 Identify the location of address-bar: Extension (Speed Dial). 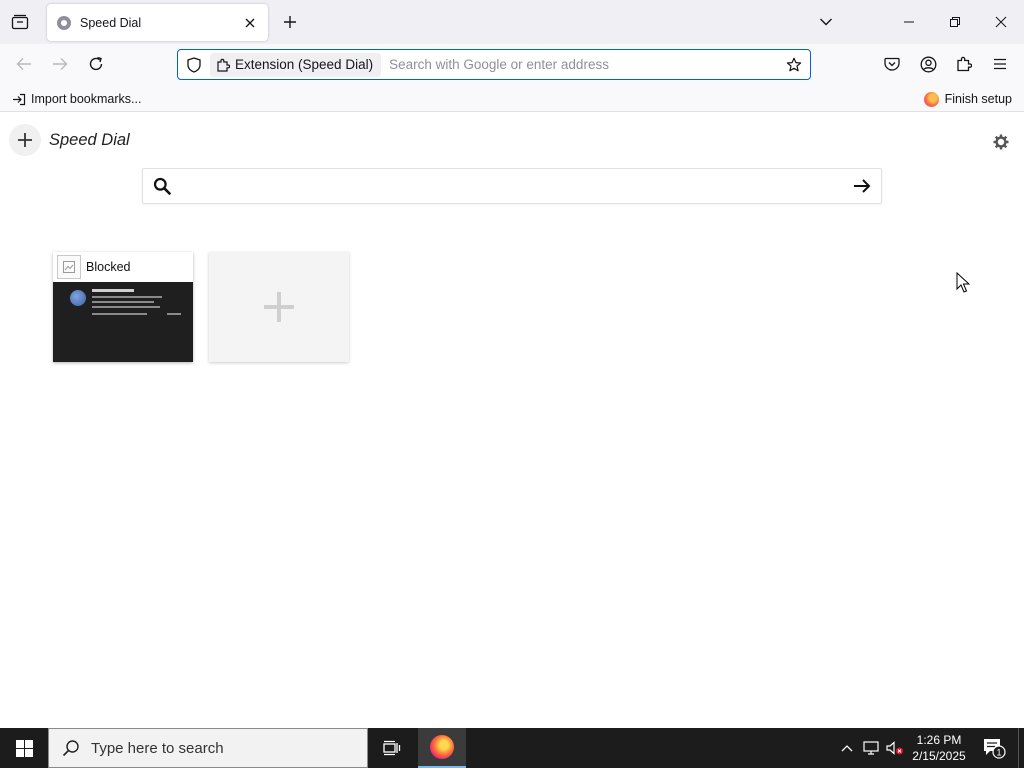
(494, 64).